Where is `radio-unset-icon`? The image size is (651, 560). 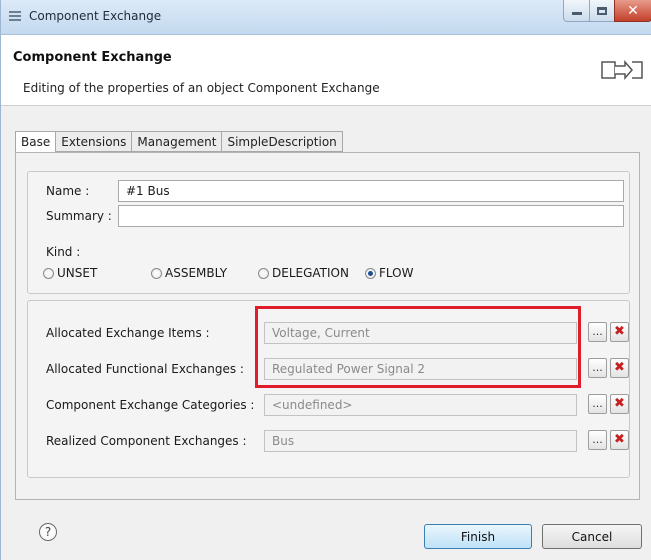 radio-unset-icon is located at coordinates (48, 273).